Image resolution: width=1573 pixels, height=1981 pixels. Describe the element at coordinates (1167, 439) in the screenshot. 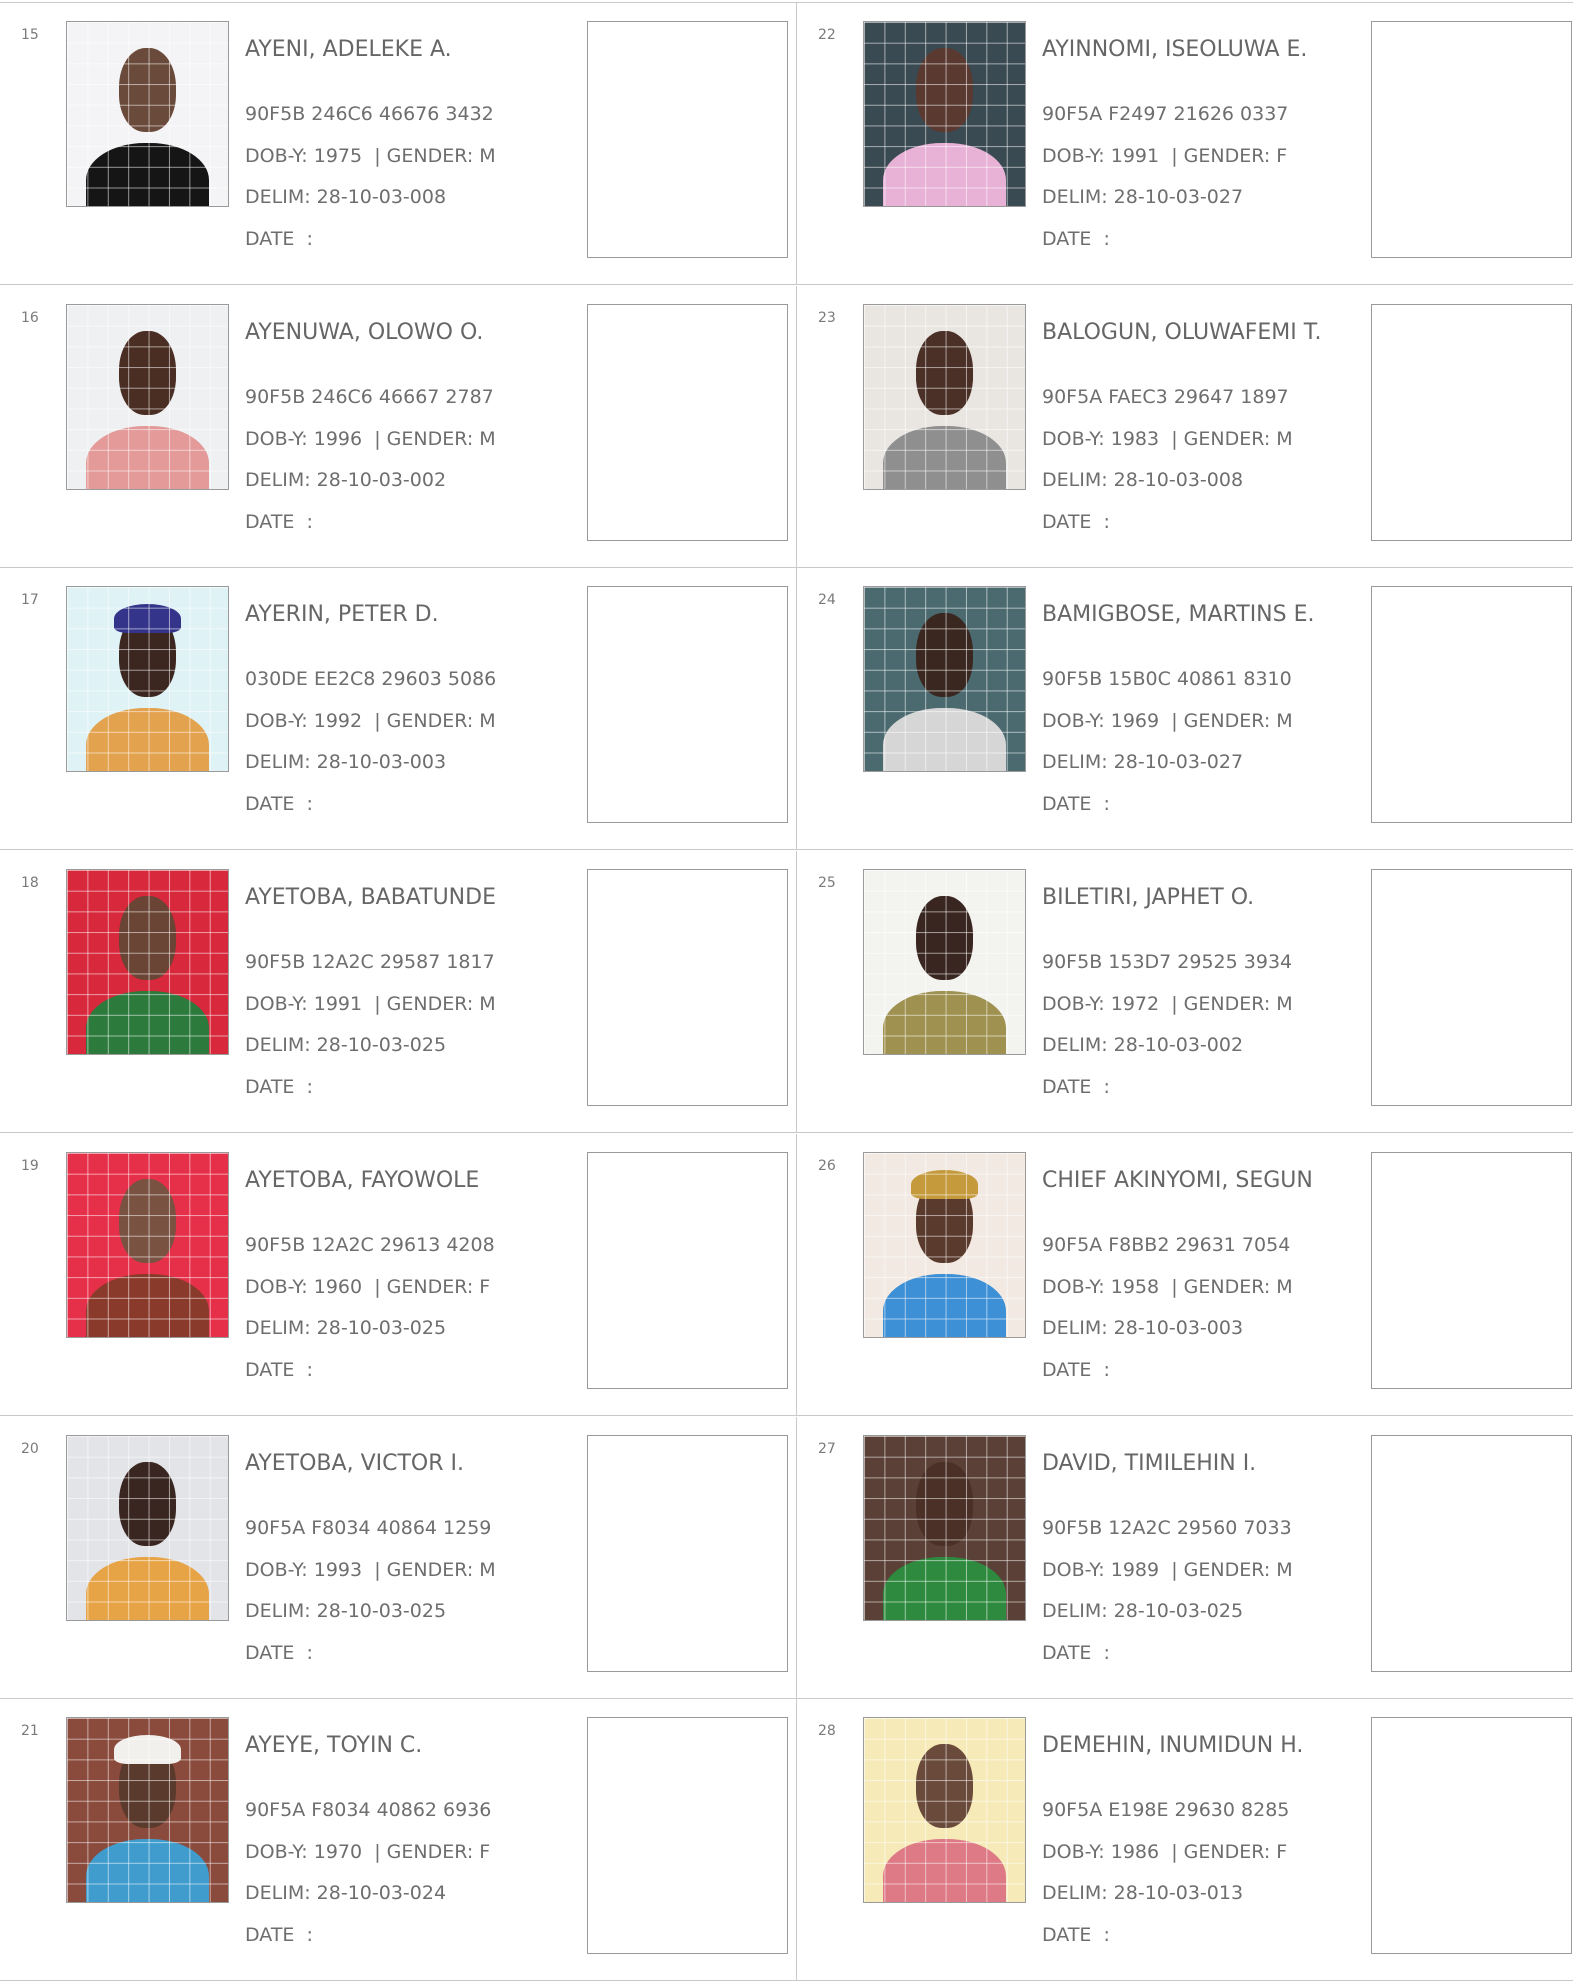

I see `dob-gender-line: DOB-Y: 1983 | GENDER: M` at that location.